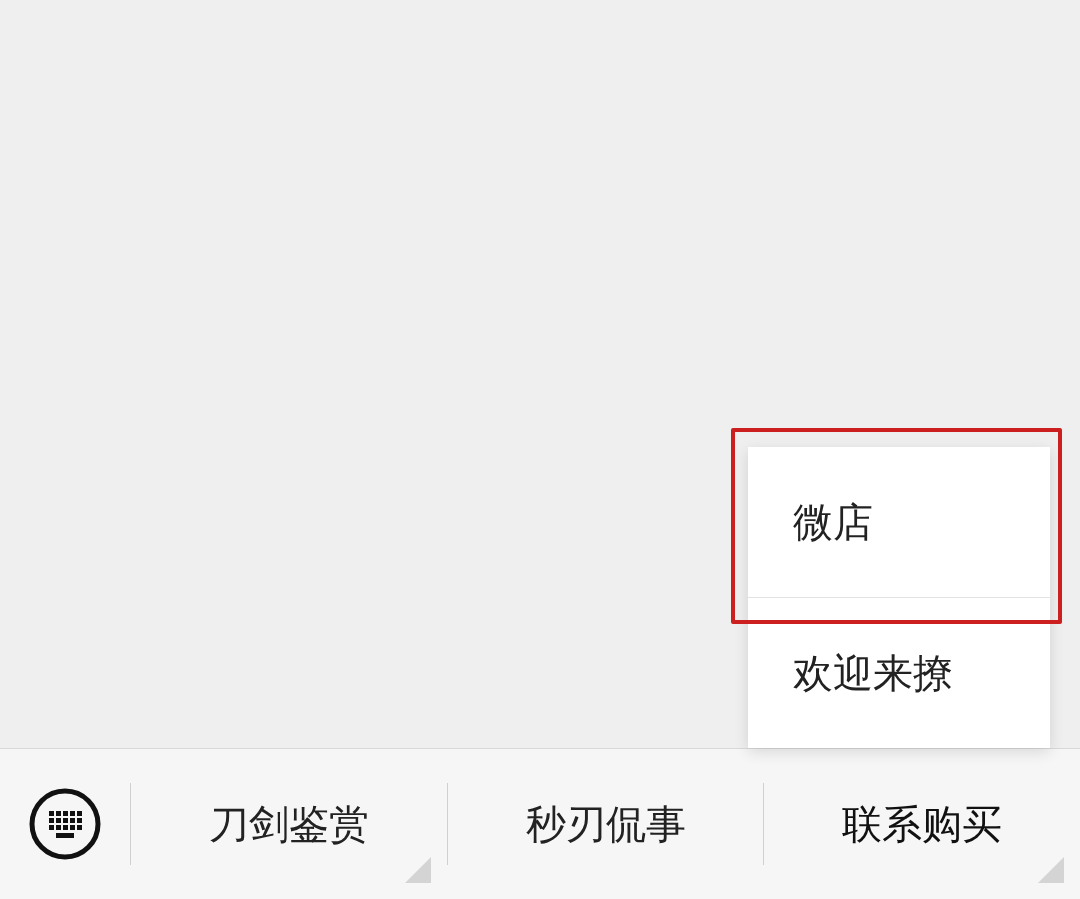 Image resolution: width=1080 pixels, height=899 pixels. I want to click on menu-item: 联系购买, so click(922, 824).